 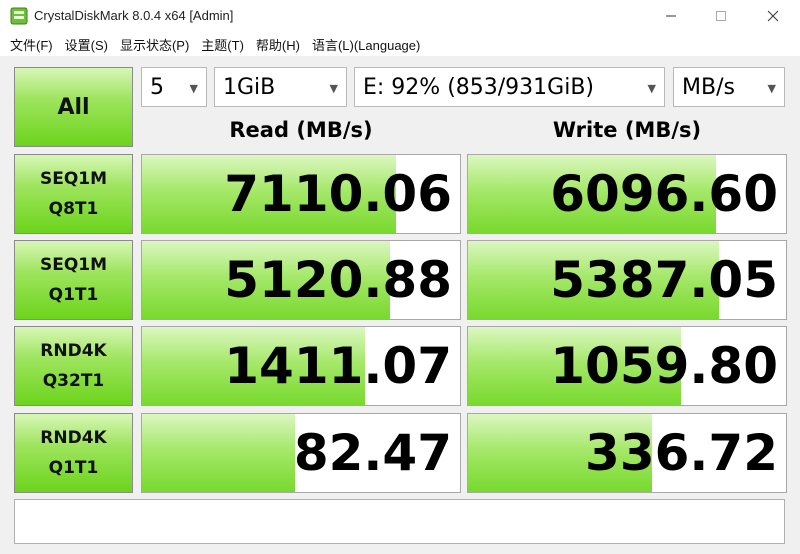 I want to click on read-value: 5120.88, so click(x=338, y=280).